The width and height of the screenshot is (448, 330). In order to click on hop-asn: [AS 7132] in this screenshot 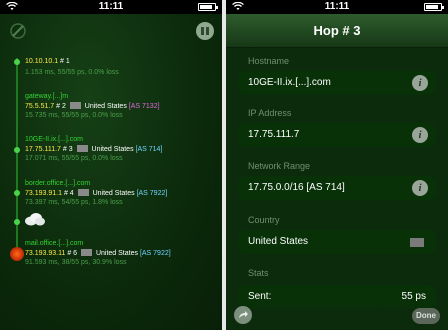, I will do `click(144, 106)`.